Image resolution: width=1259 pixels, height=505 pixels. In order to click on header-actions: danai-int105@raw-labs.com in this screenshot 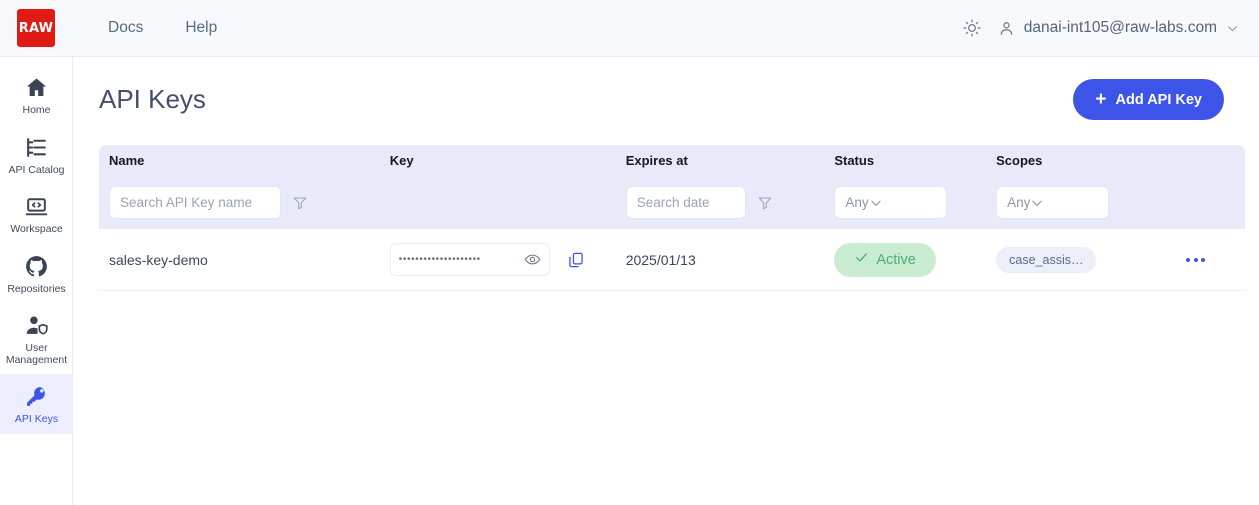, I will do `click(1100, 28)`.